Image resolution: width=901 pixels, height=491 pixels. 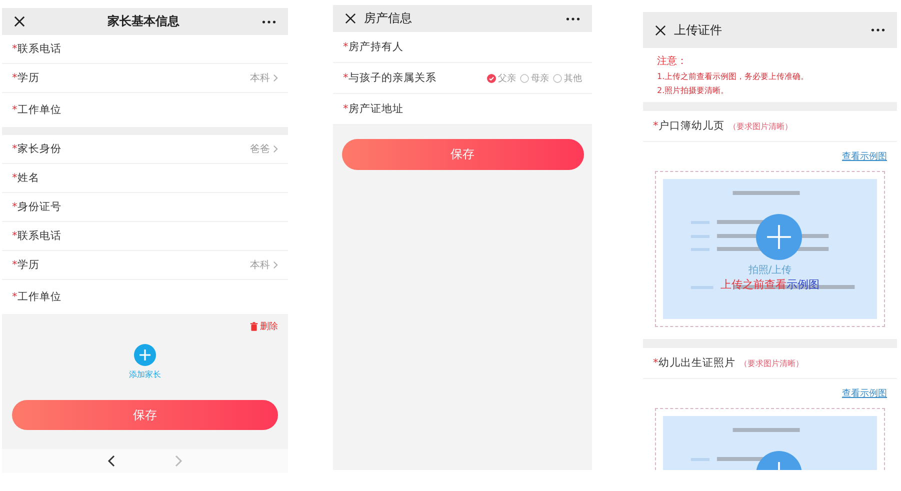 What do you see at coordinates (37, 207) in the screenshot?
I see `field-label: *身份证号` at bounding box center [37, 207].